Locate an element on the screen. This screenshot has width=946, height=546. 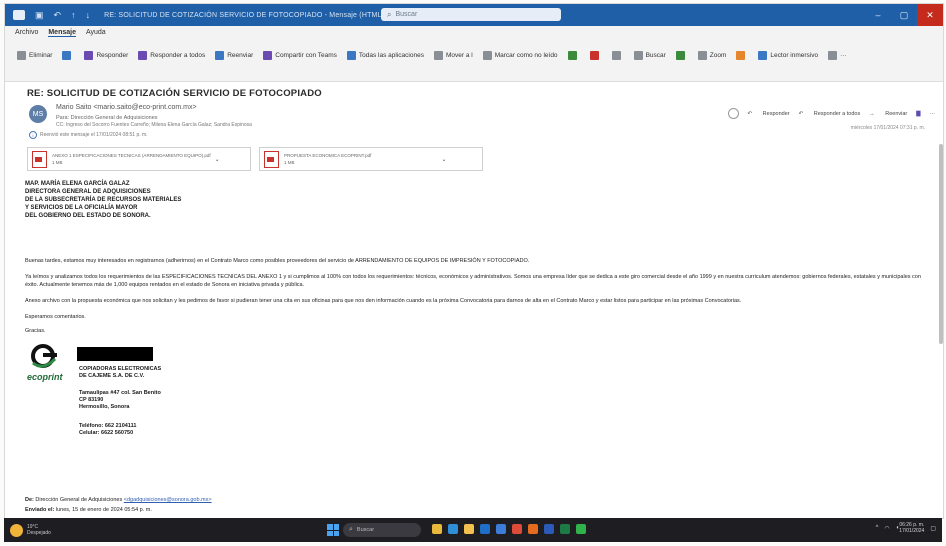
taskbar-app-outlook is located at coordinates (485, 529).